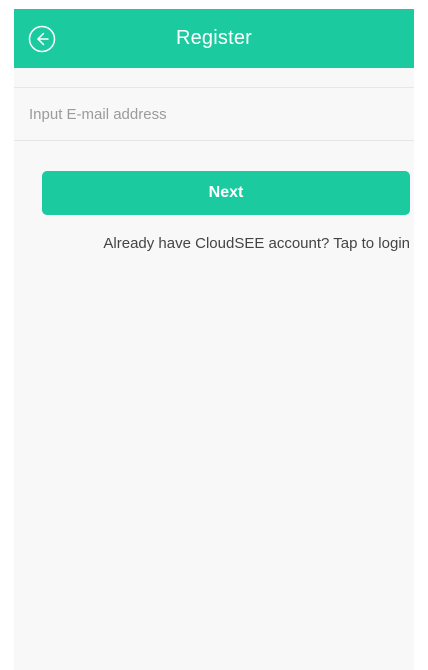 This screenshot has height=670, width=428. What do you see at coordinates (226, 193) in the screenshot?
I see `next-button: Next` at bounding box center [226, 193].